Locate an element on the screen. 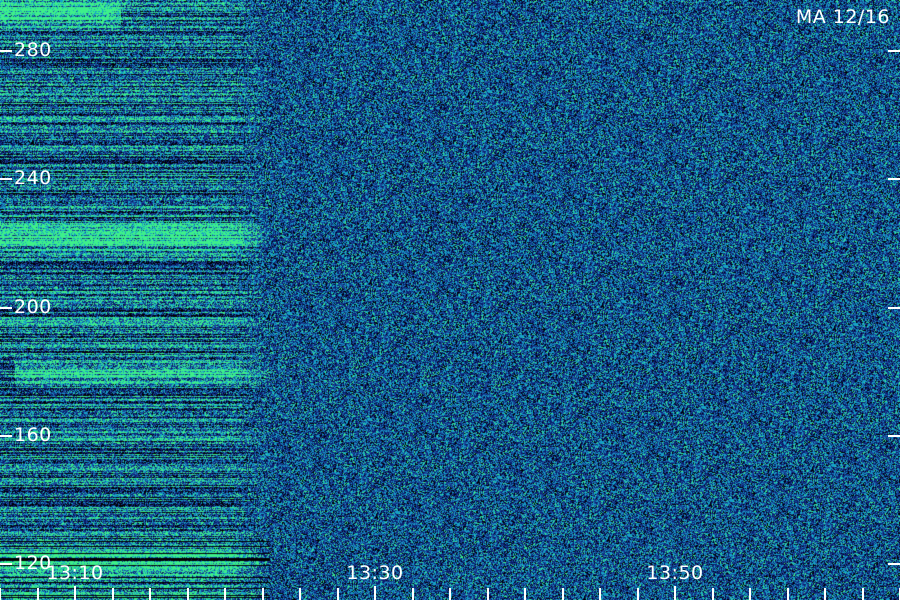 This screenshot has height=600, width=900. x-tick-label: 13:30 is located at coordinates (375, 573).